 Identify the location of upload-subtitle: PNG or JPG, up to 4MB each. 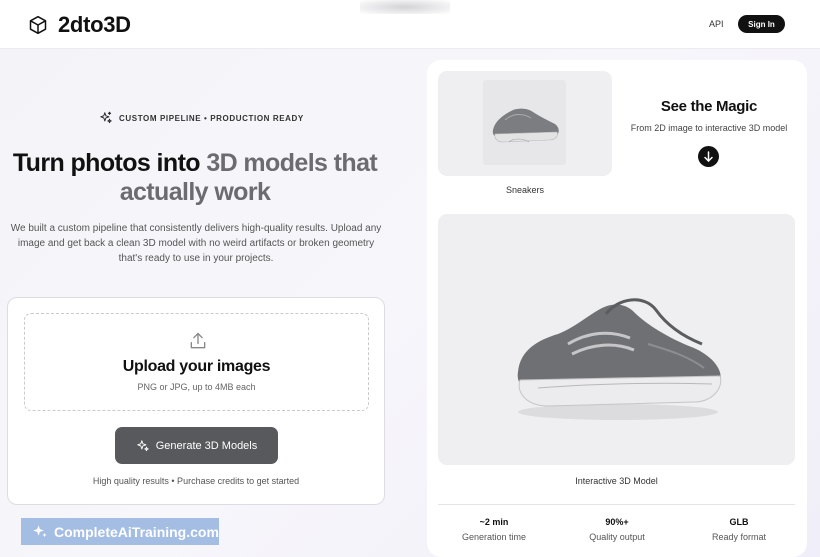
(196, 387).